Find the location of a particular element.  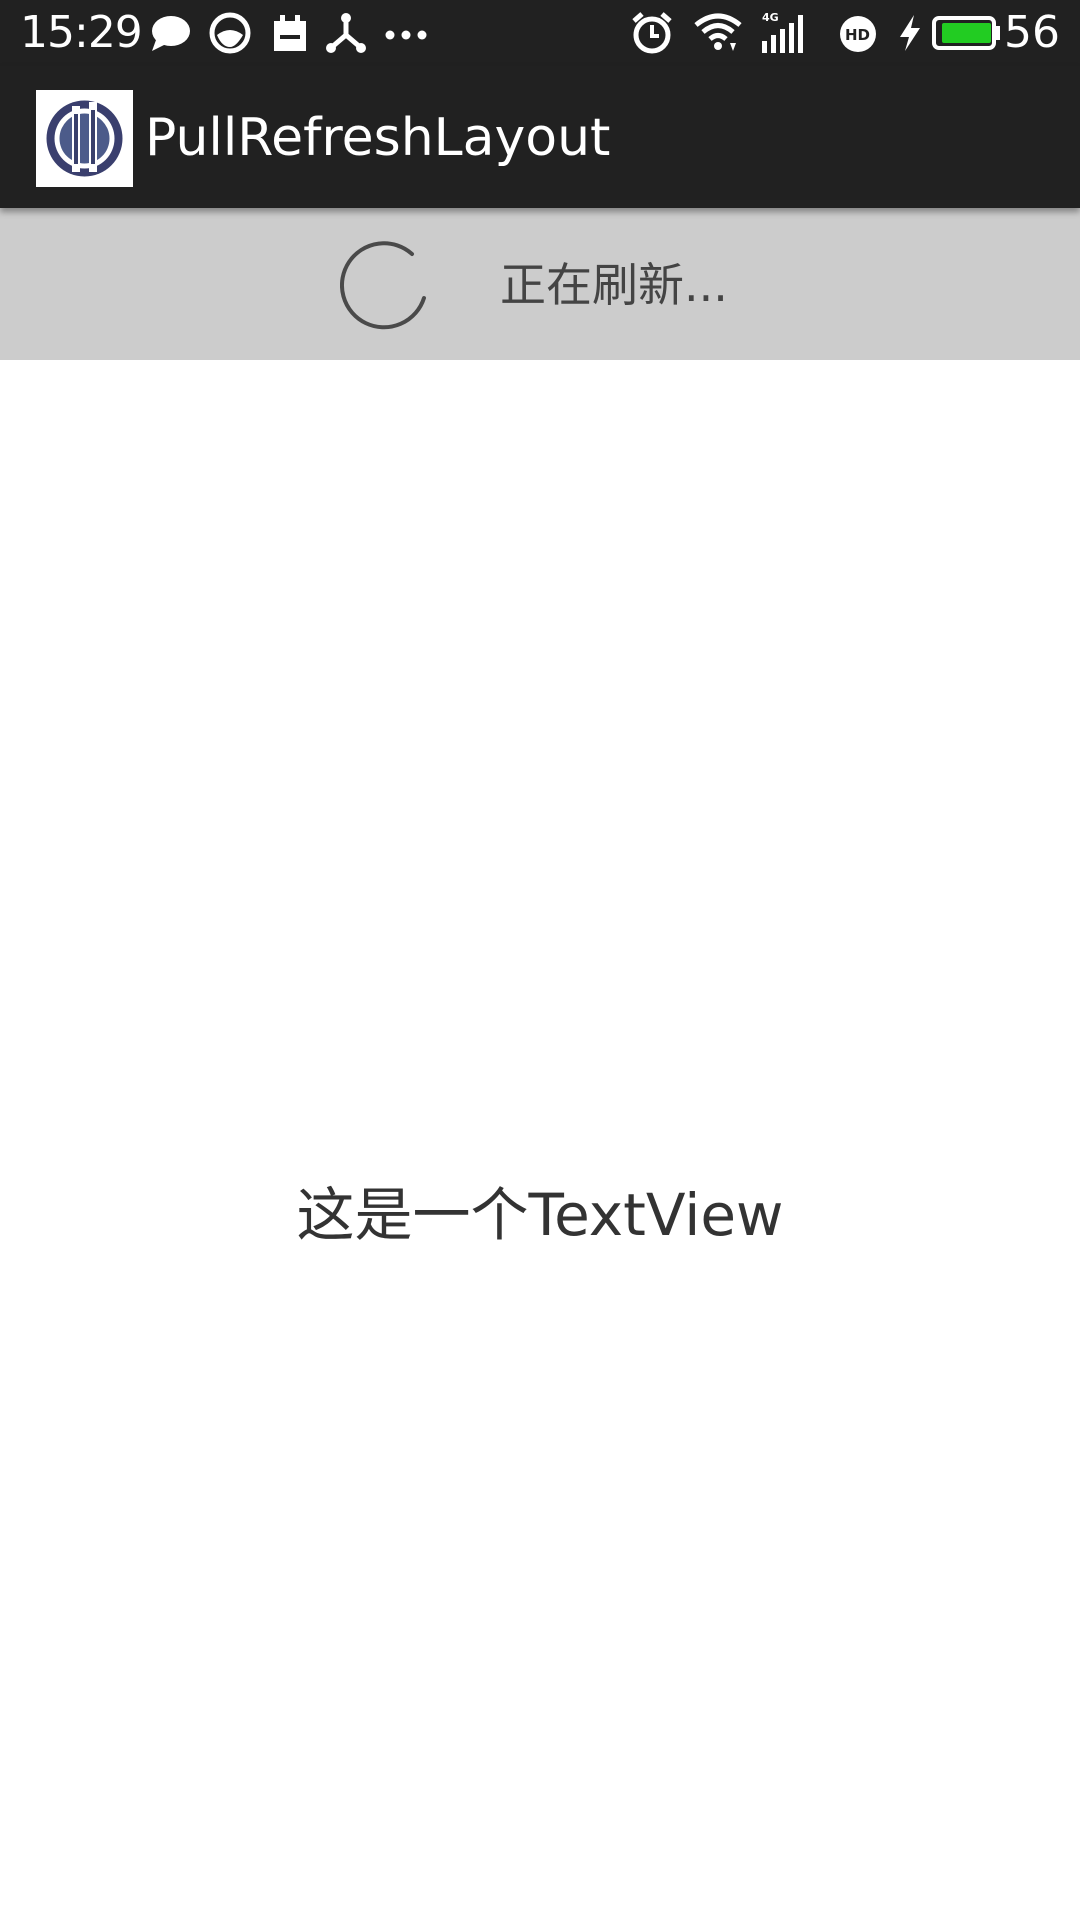

hd-icon: HD is located at coordinates (858, 33).